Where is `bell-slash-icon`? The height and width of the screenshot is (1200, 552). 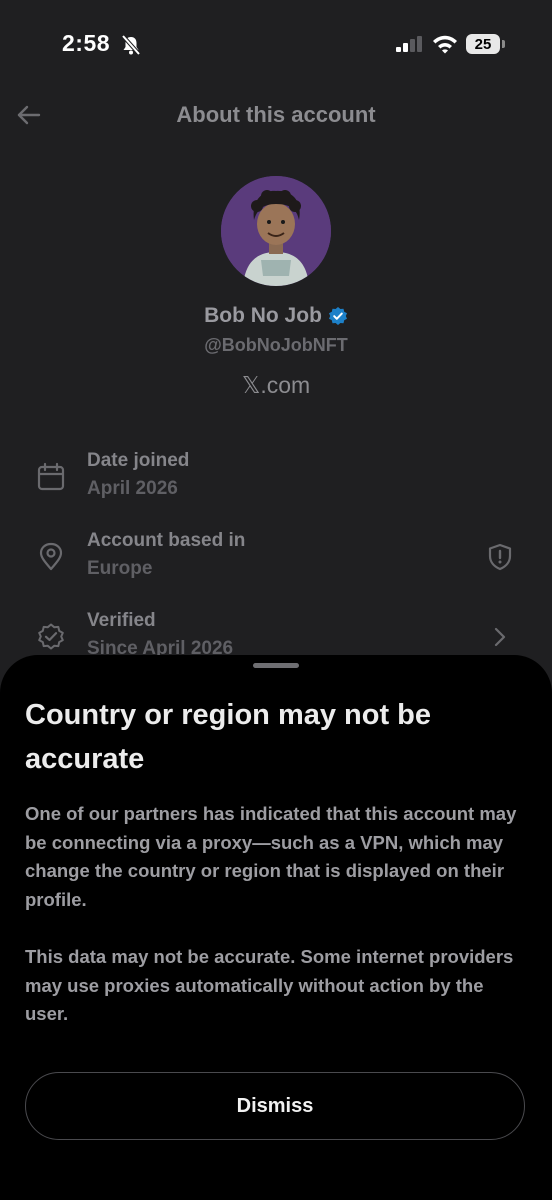 bell-slash-icon is located at coordinates (131, 45).